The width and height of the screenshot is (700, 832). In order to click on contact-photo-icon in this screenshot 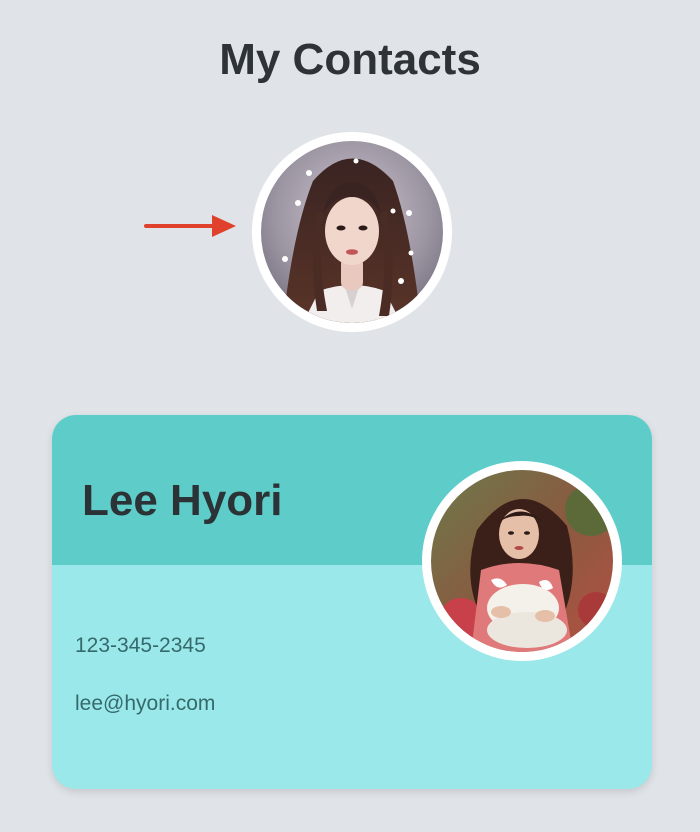, I will do `click(522, 561)`.